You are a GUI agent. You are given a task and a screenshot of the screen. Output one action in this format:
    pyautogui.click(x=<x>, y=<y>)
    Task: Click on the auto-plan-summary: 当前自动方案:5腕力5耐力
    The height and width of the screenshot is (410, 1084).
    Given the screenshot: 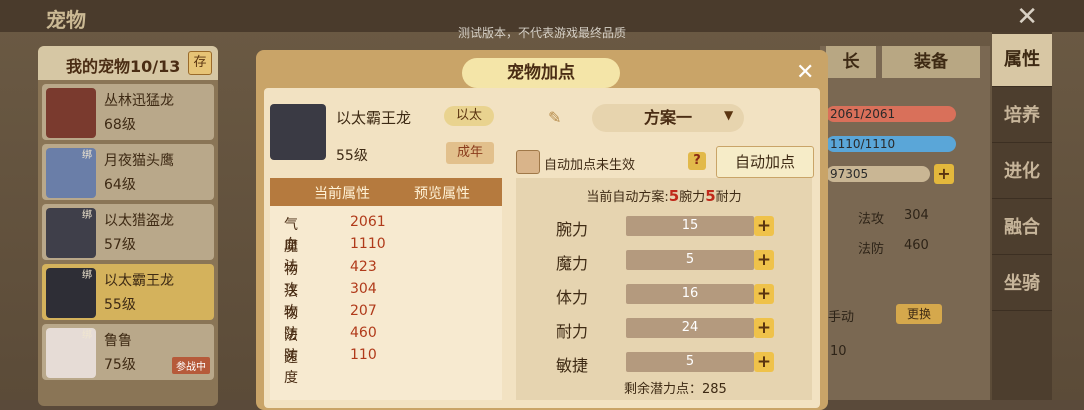 What is the action you would take?
    pyautogui.click(x=664, y=195)
    